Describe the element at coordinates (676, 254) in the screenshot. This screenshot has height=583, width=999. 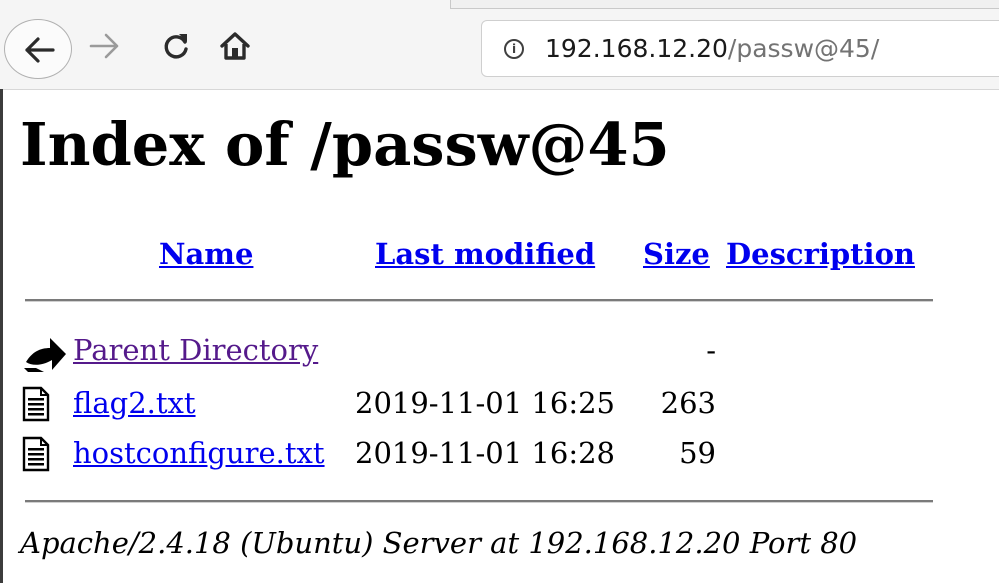
I see `column-header-size: Size` at that location.